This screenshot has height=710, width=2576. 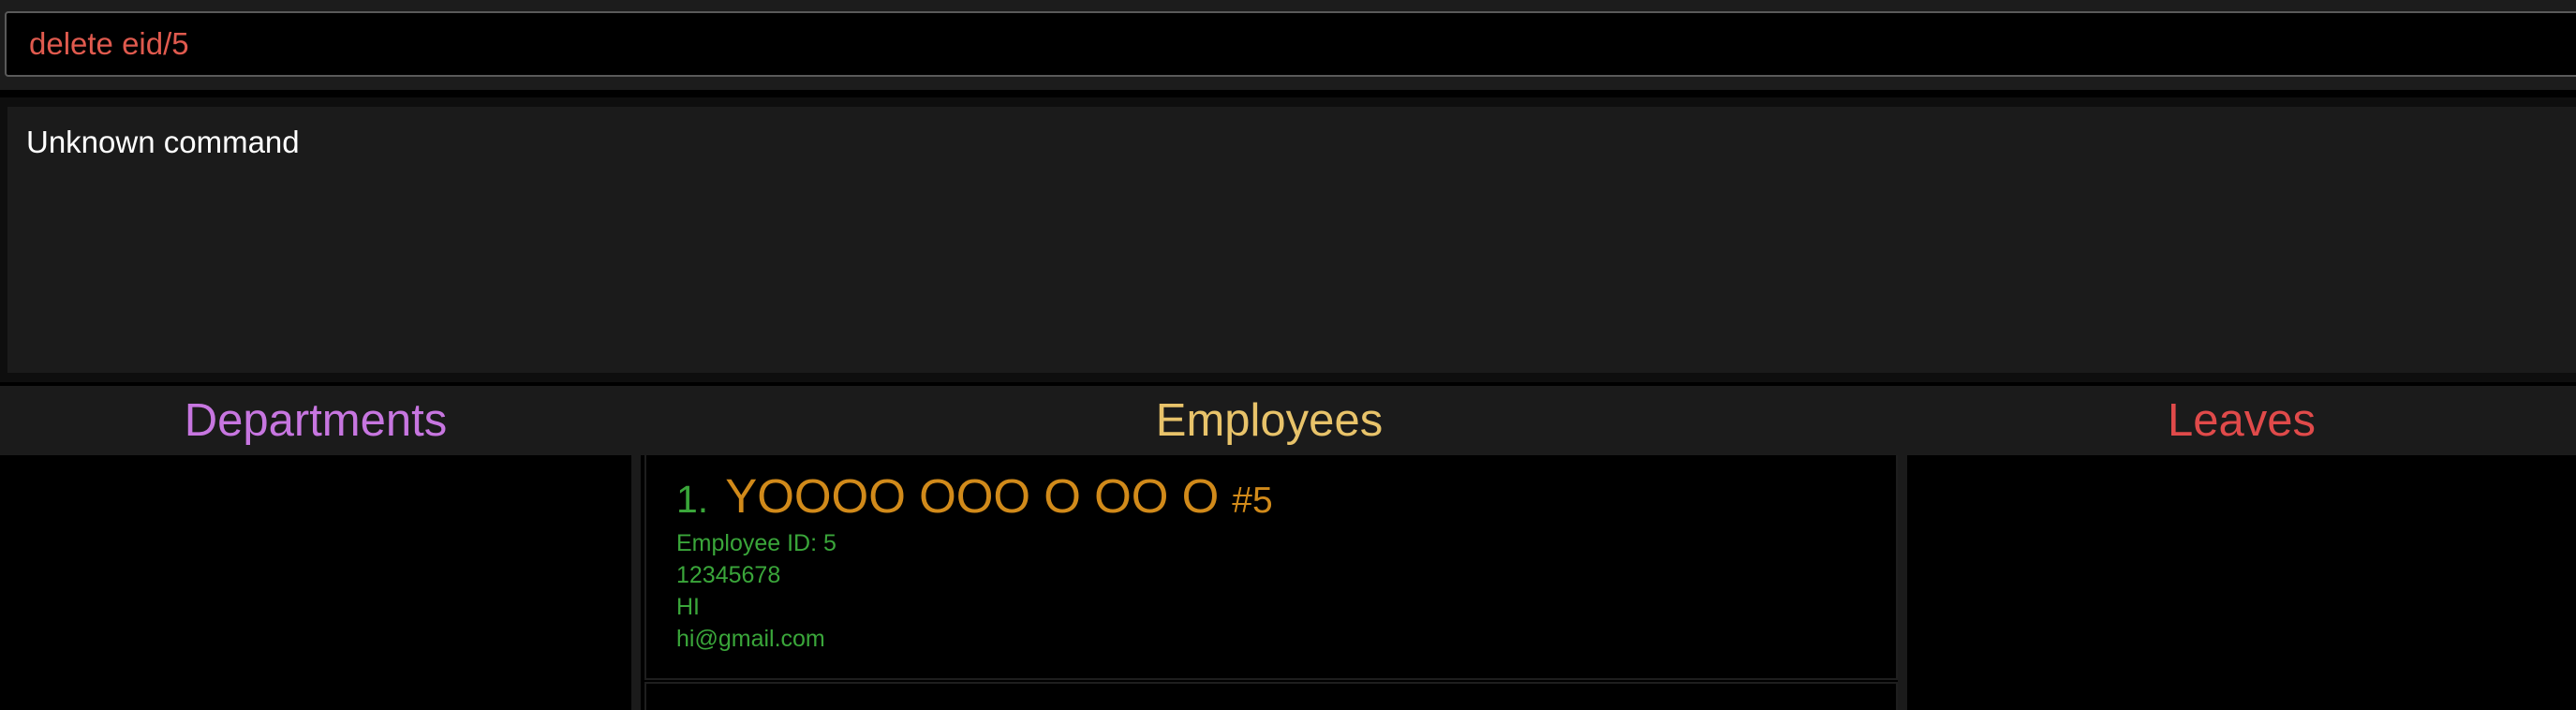 What do you see at coordinates (1269, 420) in the screenshot?
I see `employees-panel-title: Employees` at bounding box center [1269, 420].